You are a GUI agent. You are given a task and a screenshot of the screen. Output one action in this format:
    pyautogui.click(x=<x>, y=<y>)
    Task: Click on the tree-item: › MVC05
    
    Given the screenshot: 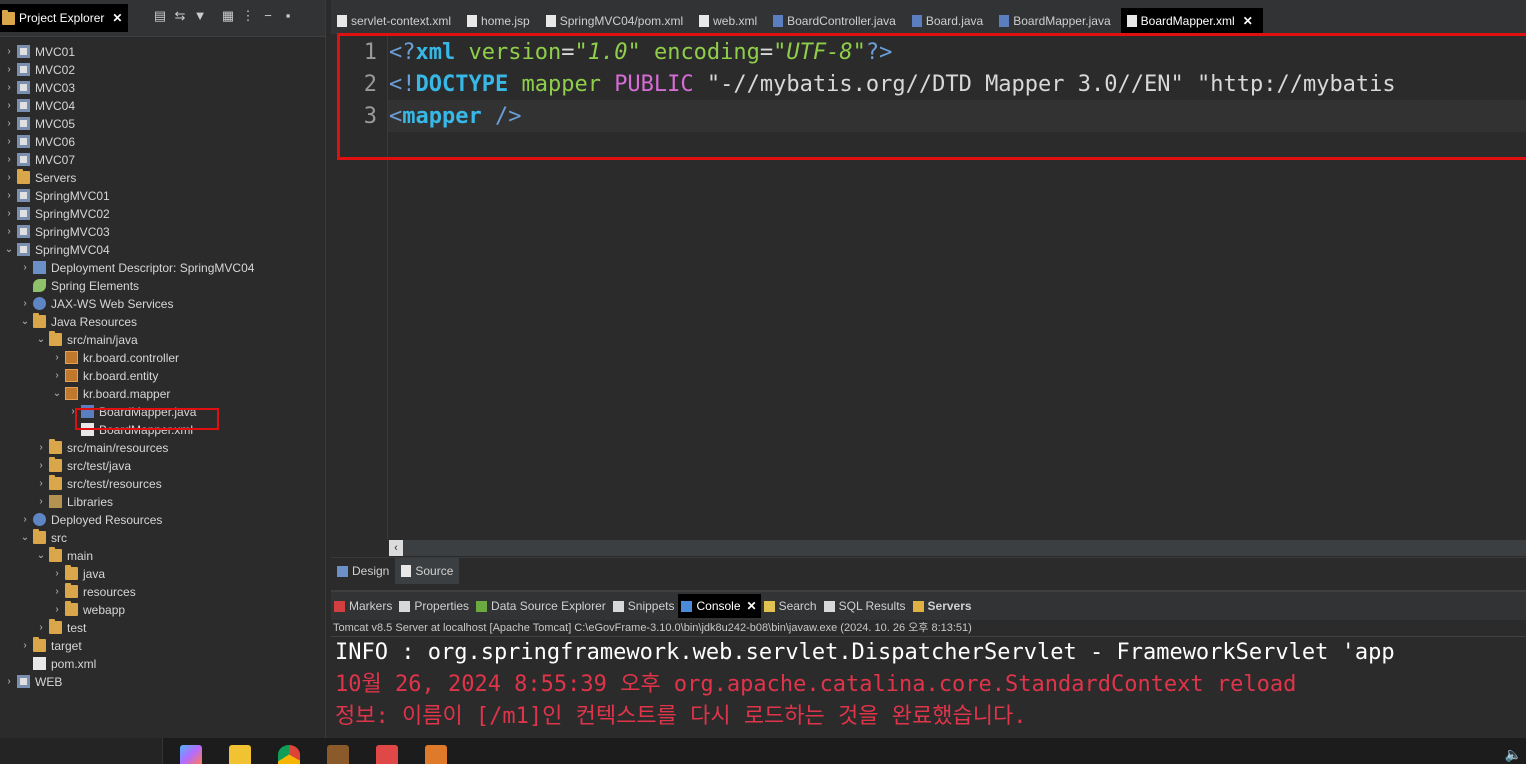 What is the action you would take?
    pyautogui.click(x=162, y=124)
    